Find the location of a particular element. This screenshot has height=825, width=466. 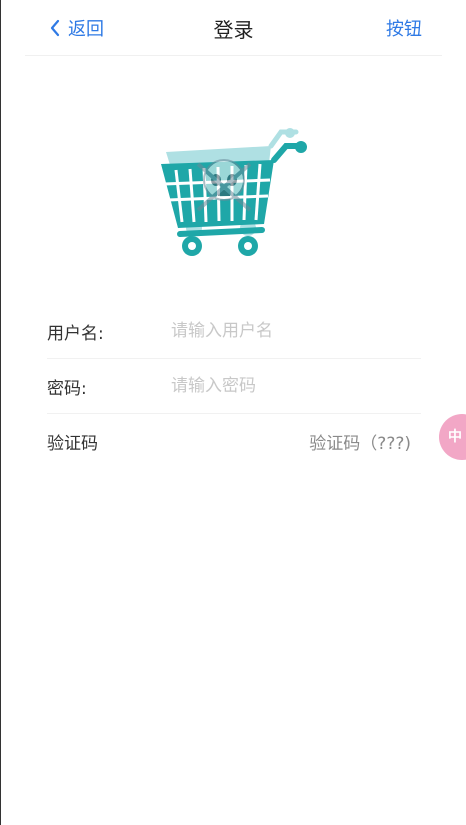

username-label: 用户名: is located at coordinates (75, 333).